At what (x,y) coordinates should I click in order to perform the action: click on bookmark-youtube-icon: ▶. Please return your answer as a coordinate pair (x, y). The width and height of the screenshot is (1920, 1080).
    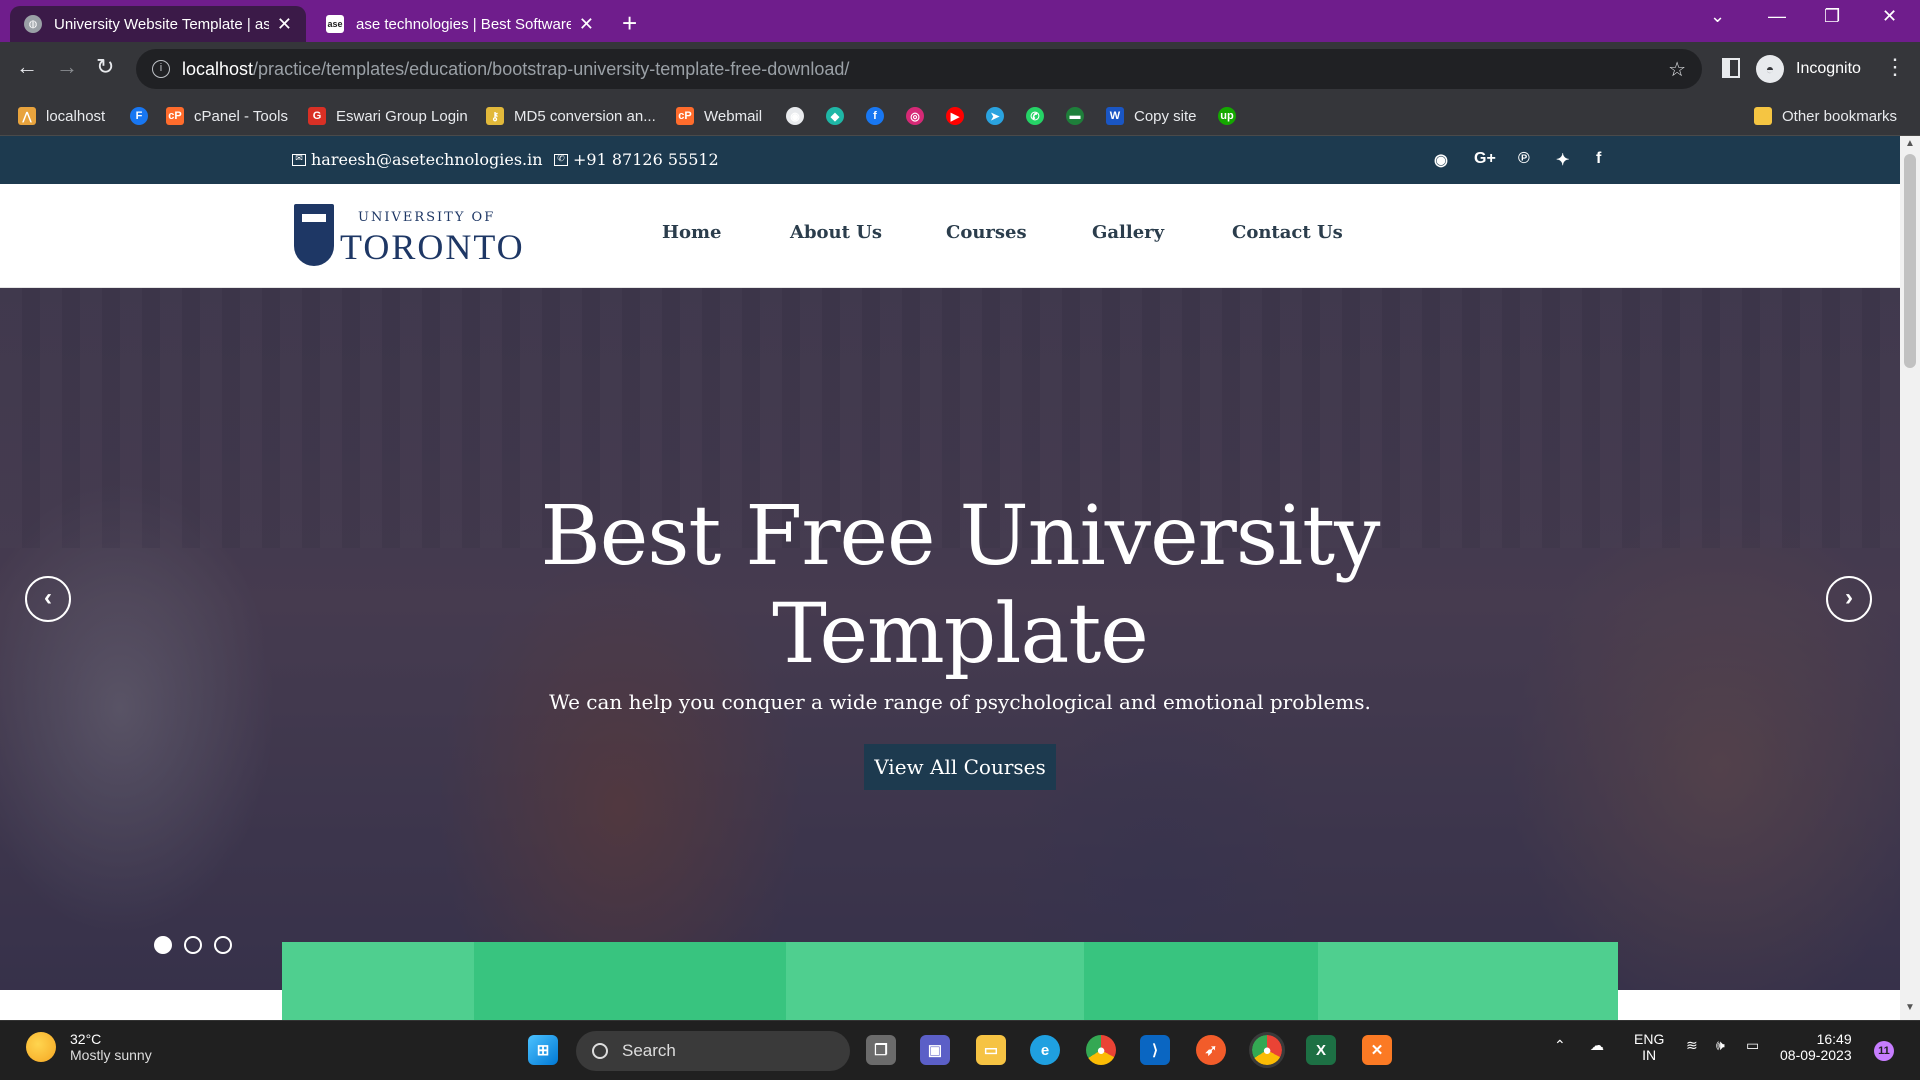
    Looking at the image, I should click on (955, 116).